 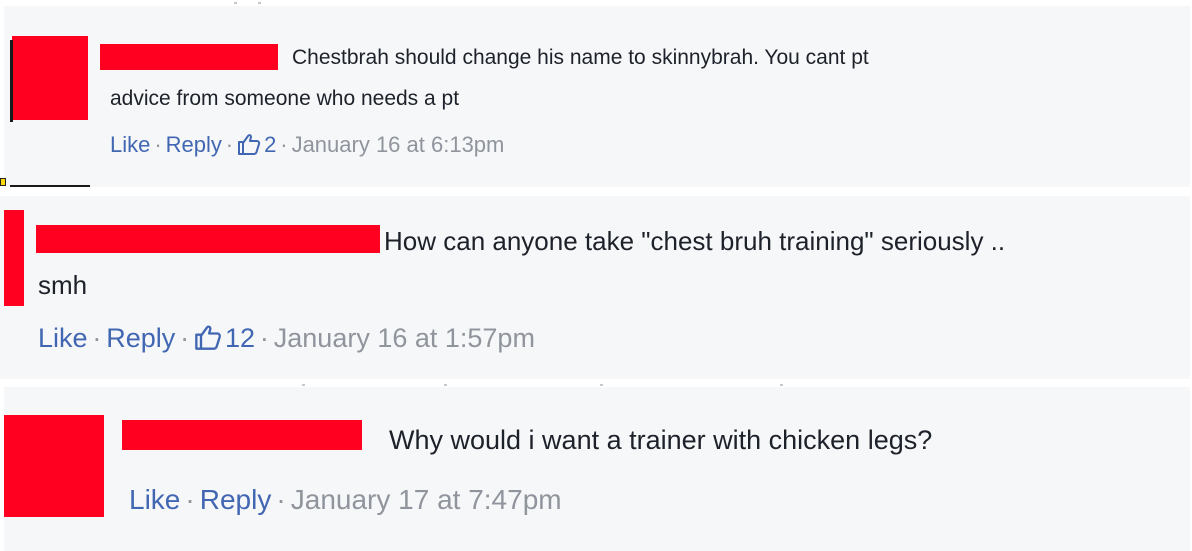 I want to click on comment-text-line-2: smh, so click(x=63, y=285).